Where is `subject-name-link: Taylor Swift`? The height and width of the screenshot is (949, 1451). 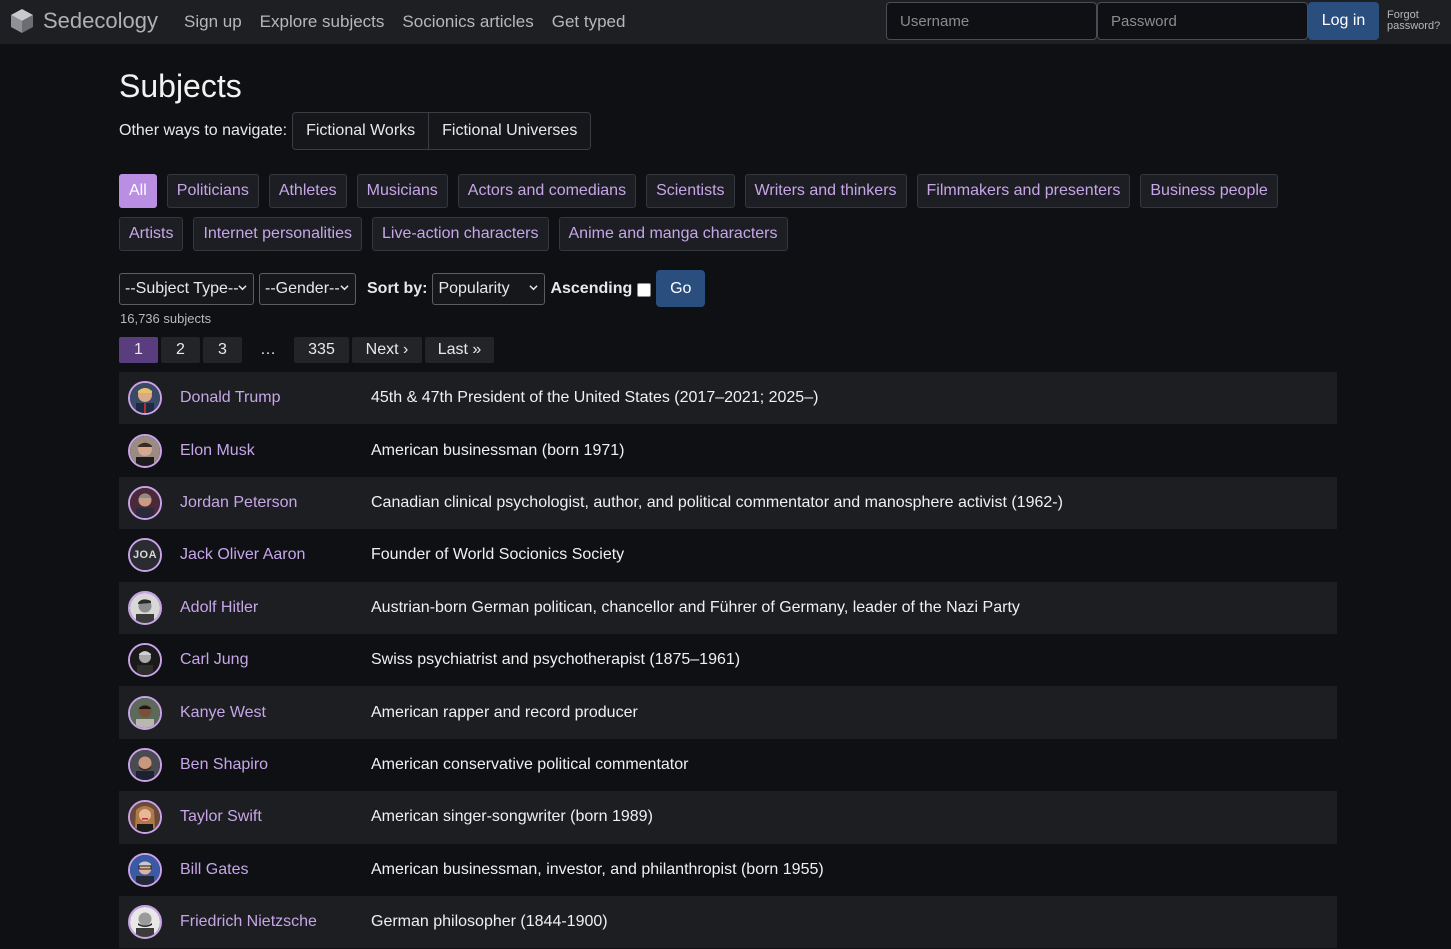
subject-name-link: Taylor Swift is located at coordinates (221, 817).